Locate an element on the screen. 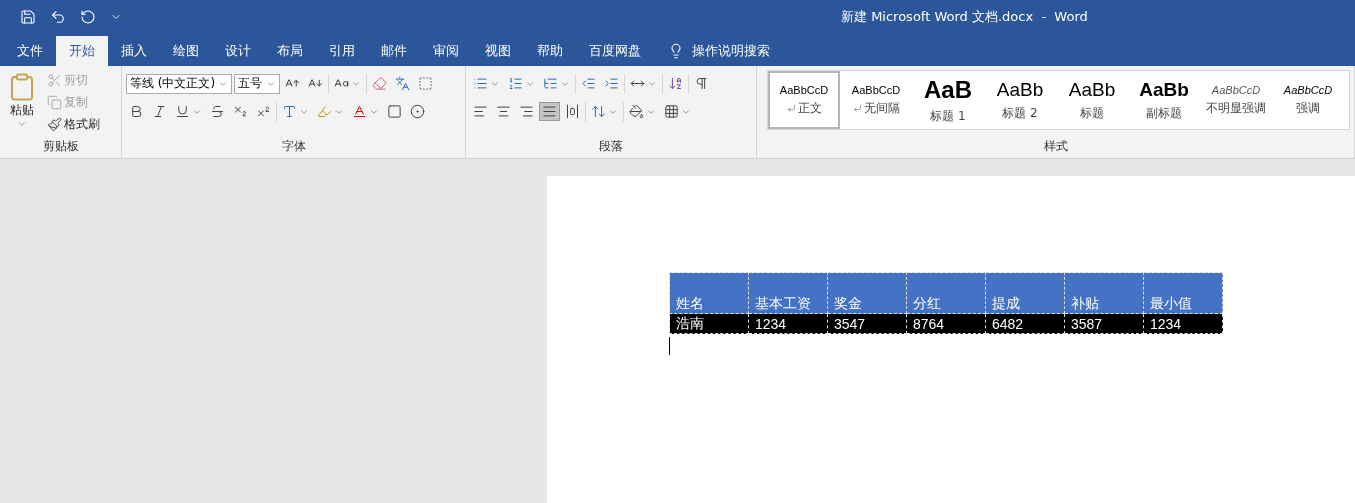 The image size is (1355, 503). decrease-indent-icon is located at coordinates (588, 83).